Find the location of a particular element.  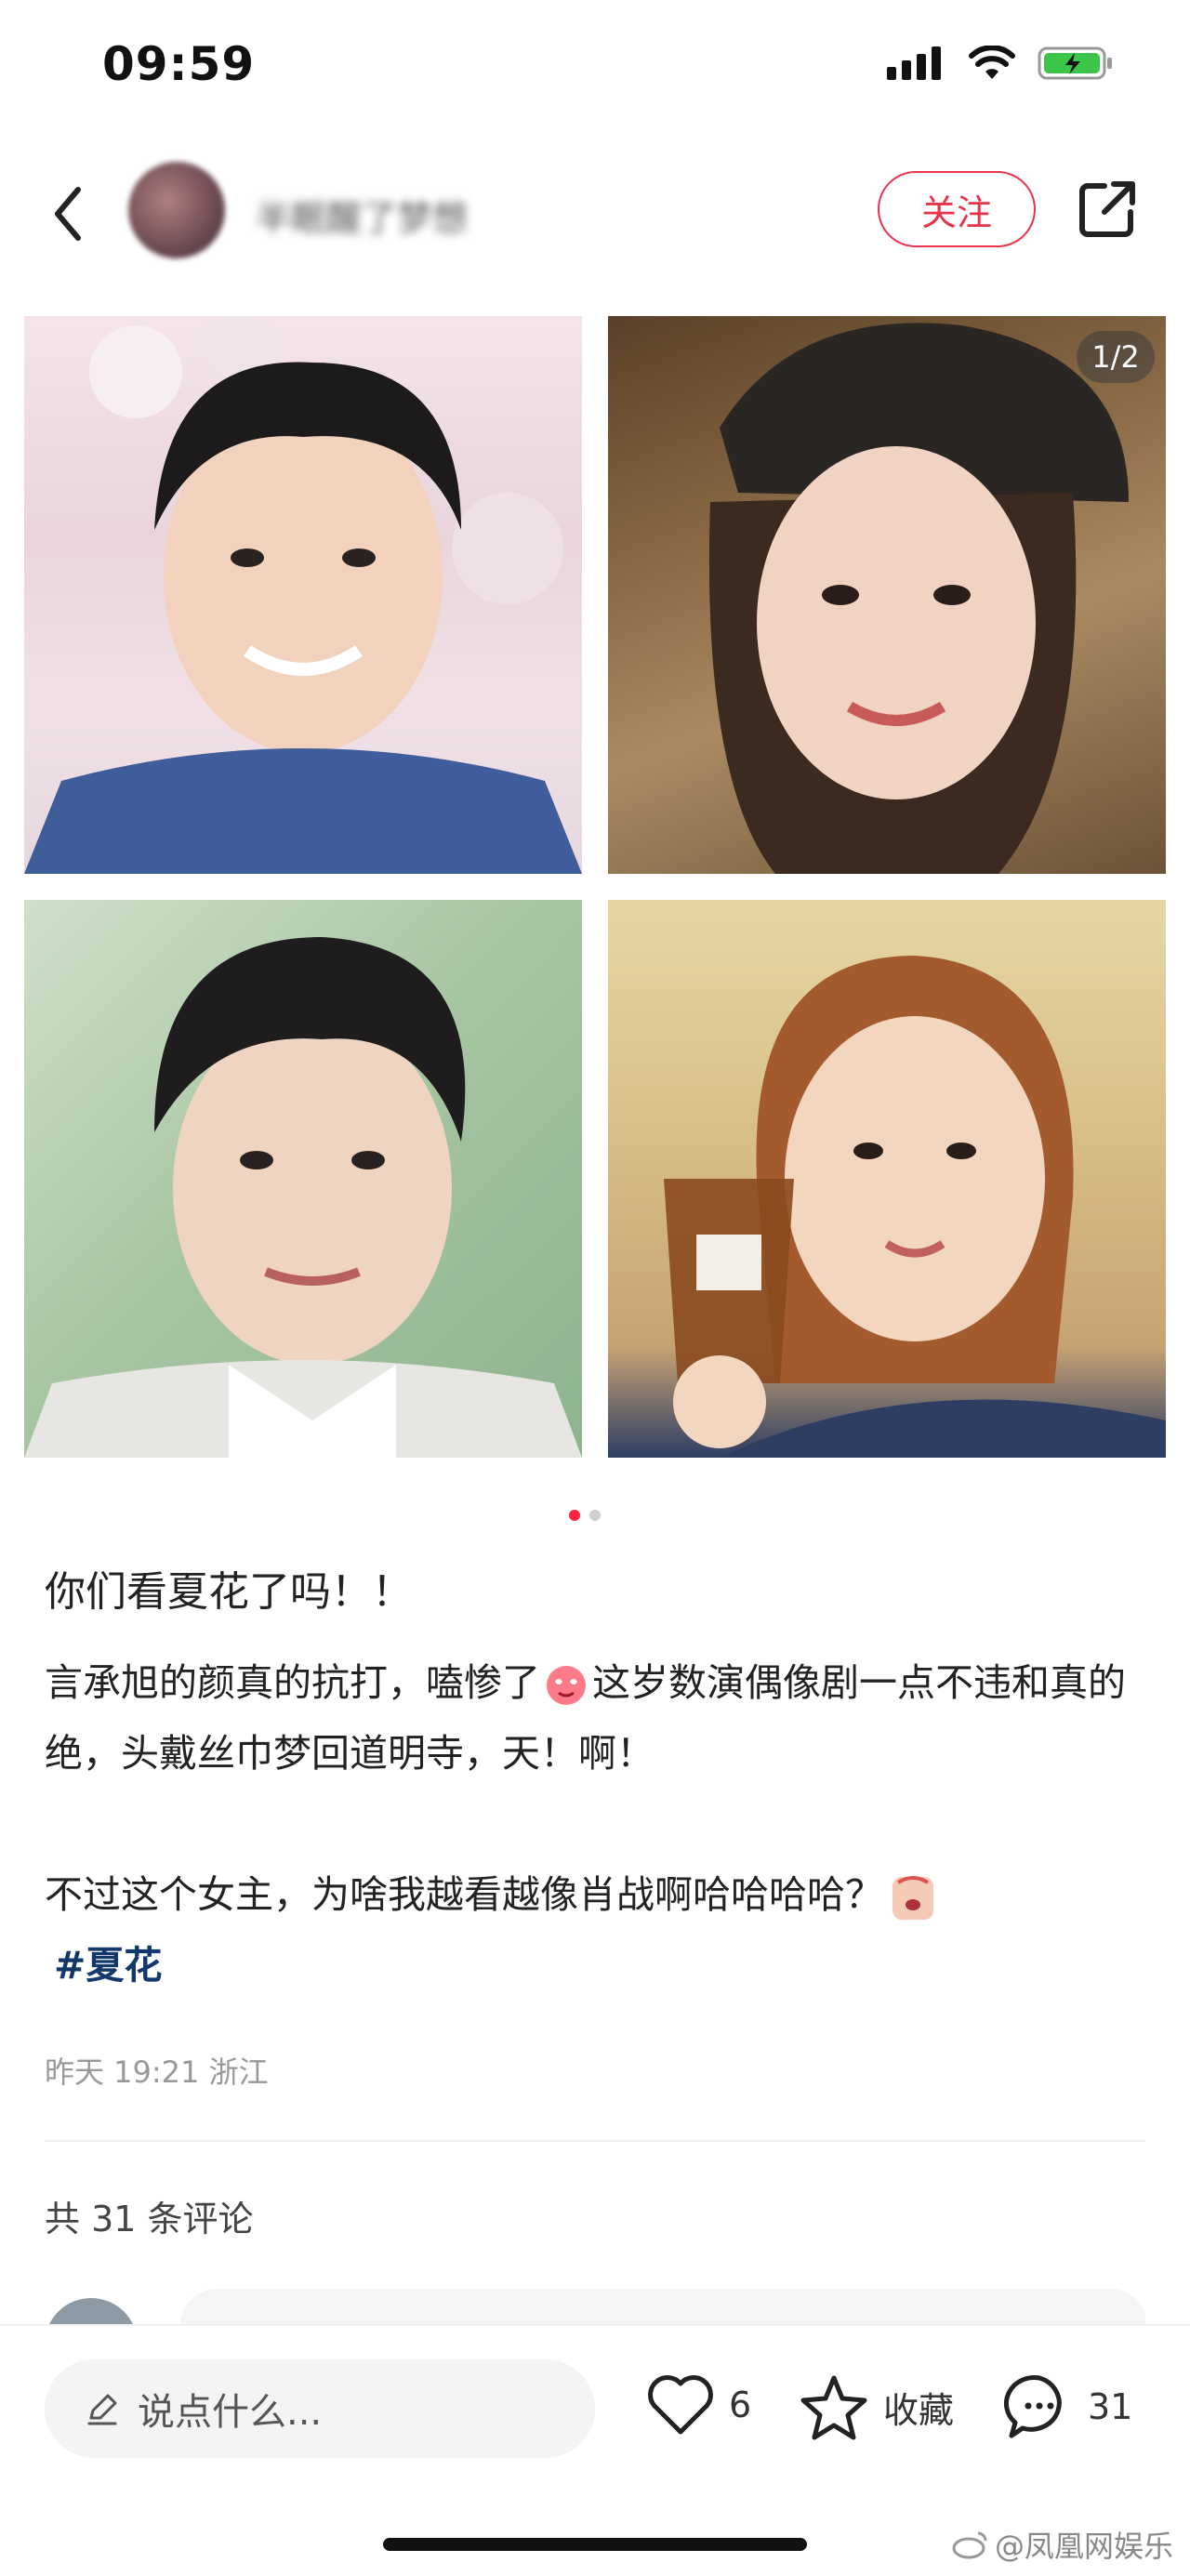

comments-button: 31 is located at coordinates (1068, 2406).